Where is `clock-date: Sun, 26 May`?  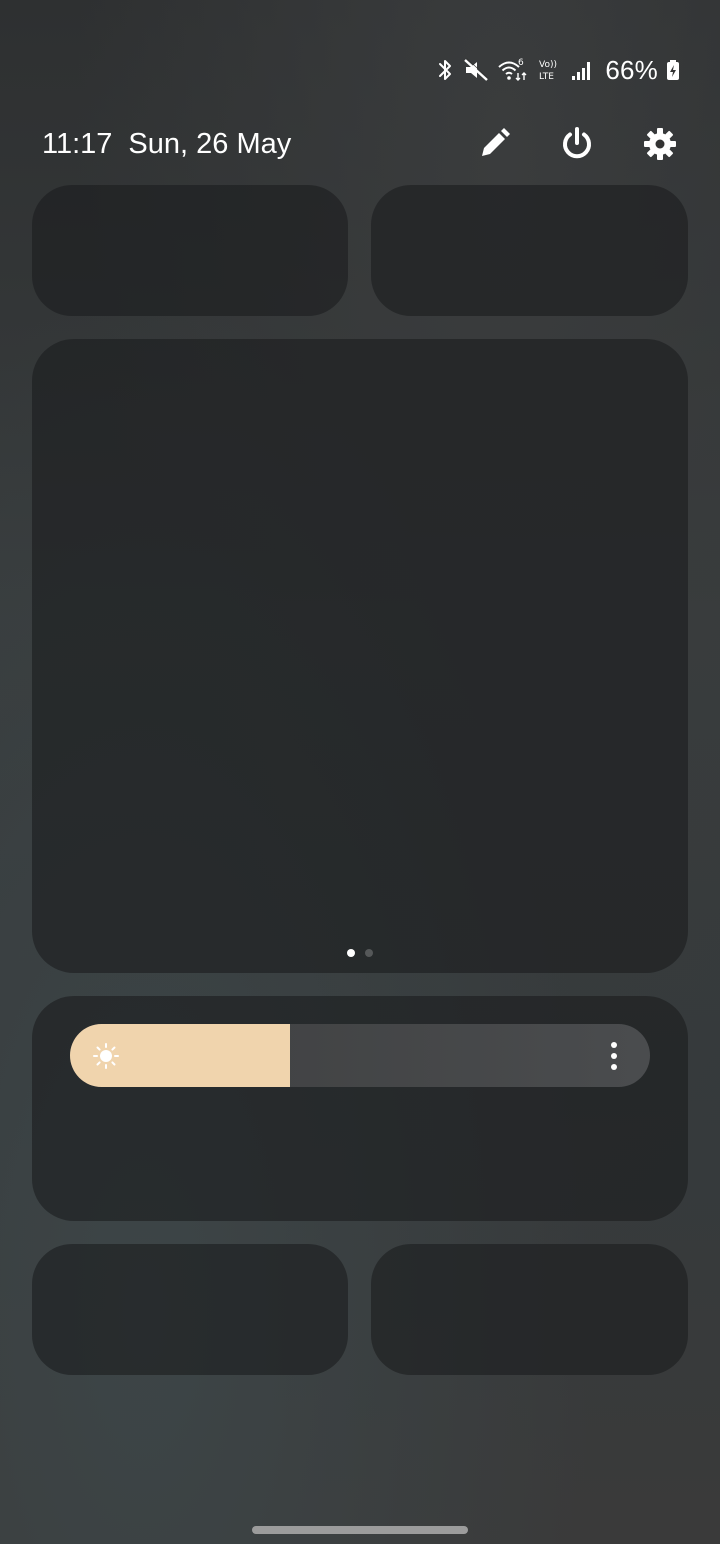 clock-date: Sun, 26 May is located at coordinates (209, 144).